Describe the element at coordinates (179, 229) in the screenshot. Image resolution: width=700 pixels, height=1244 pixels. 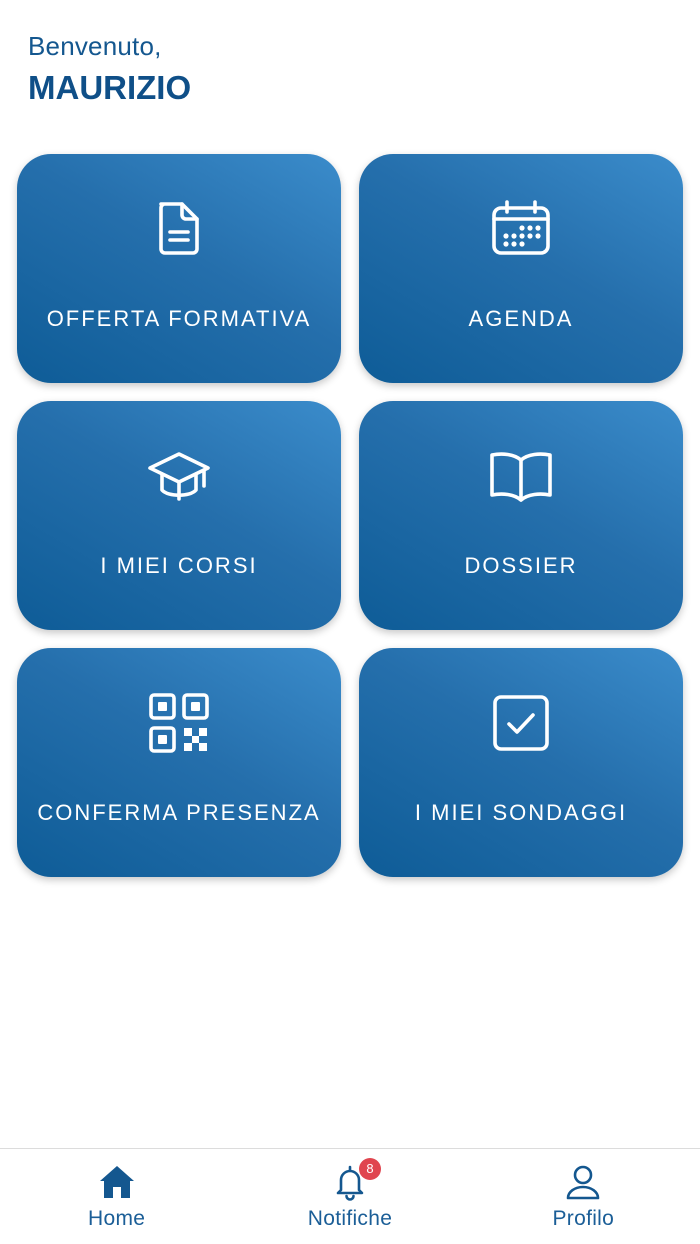
I see `document-icon` at that location.